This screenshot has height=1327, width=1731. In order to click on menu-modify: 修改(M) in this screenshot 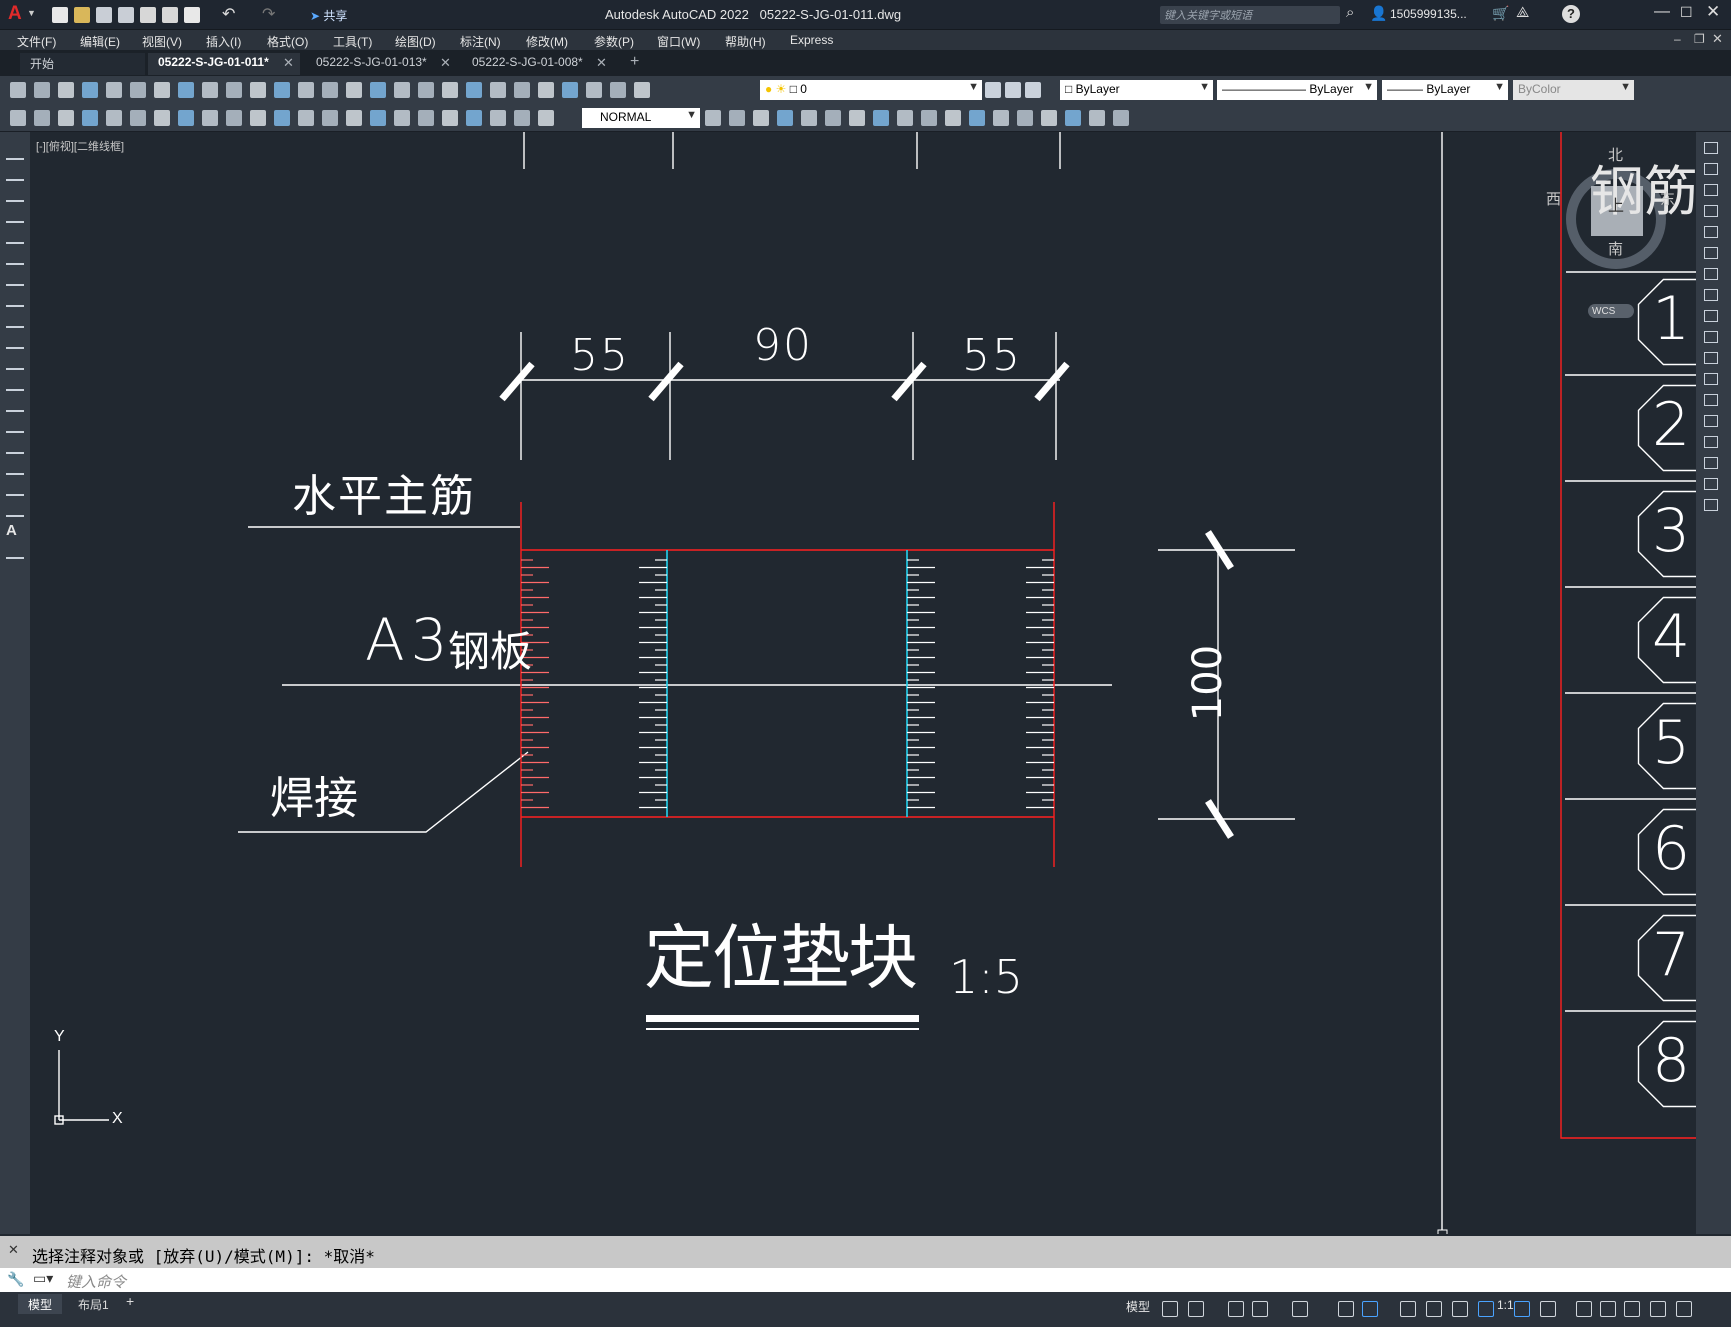, I will do `click(547, 41)`.